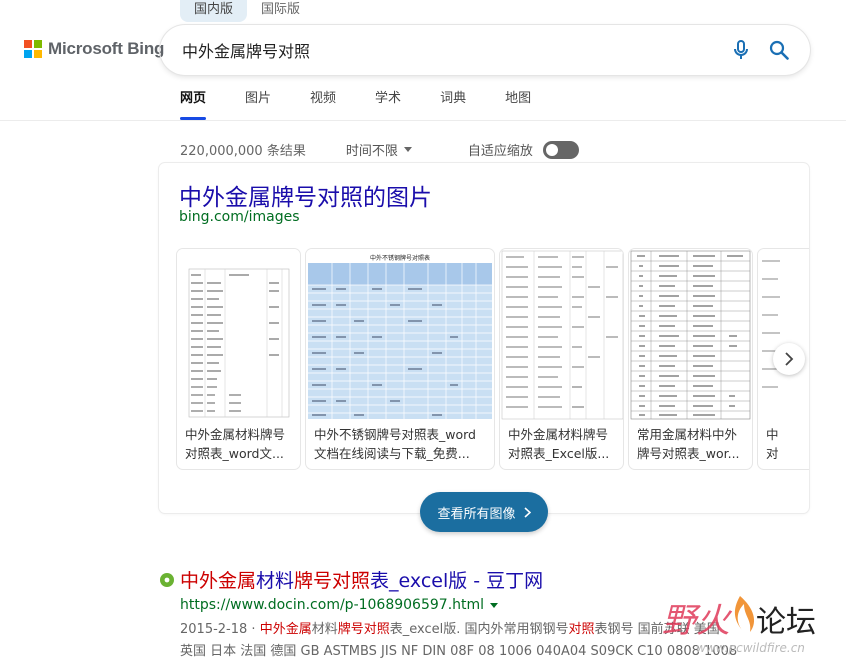  What do you see at coordinates (371, 151) in the screenshot?
I see `time-filter-label: 时间不限` at bounding box center [371, 151].